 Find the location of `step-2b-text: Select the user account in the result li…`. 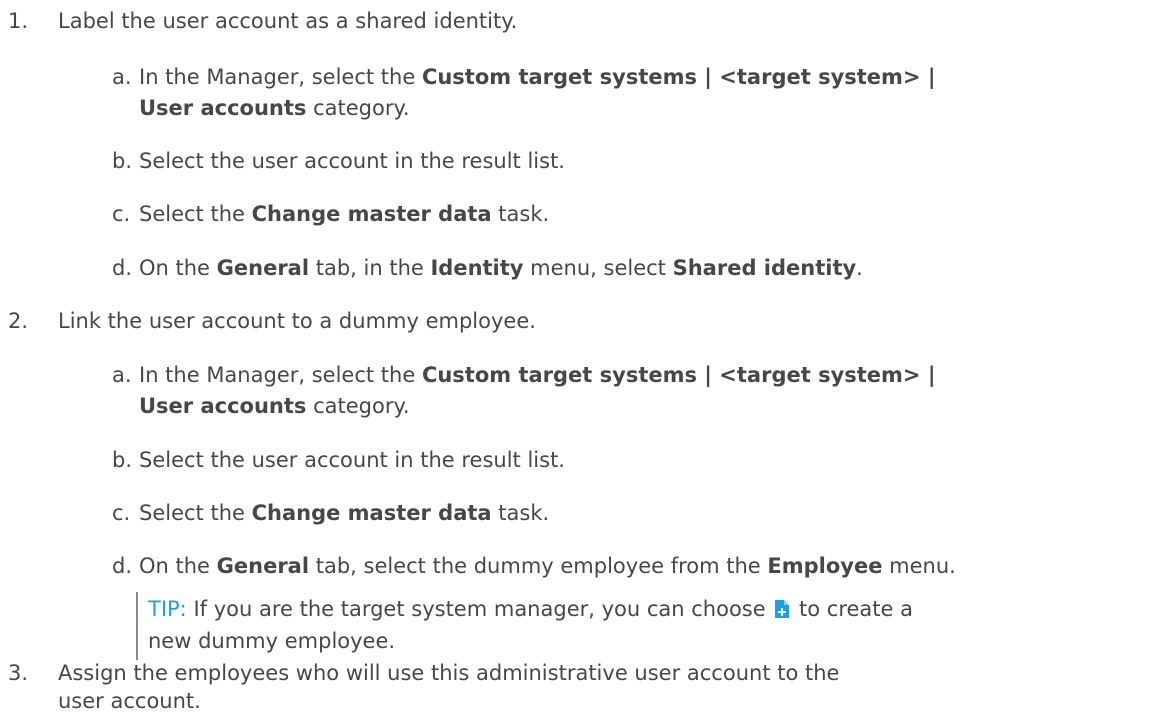

step-2b-text: Select the user account in the result li… is located at coordinates (352, 460).